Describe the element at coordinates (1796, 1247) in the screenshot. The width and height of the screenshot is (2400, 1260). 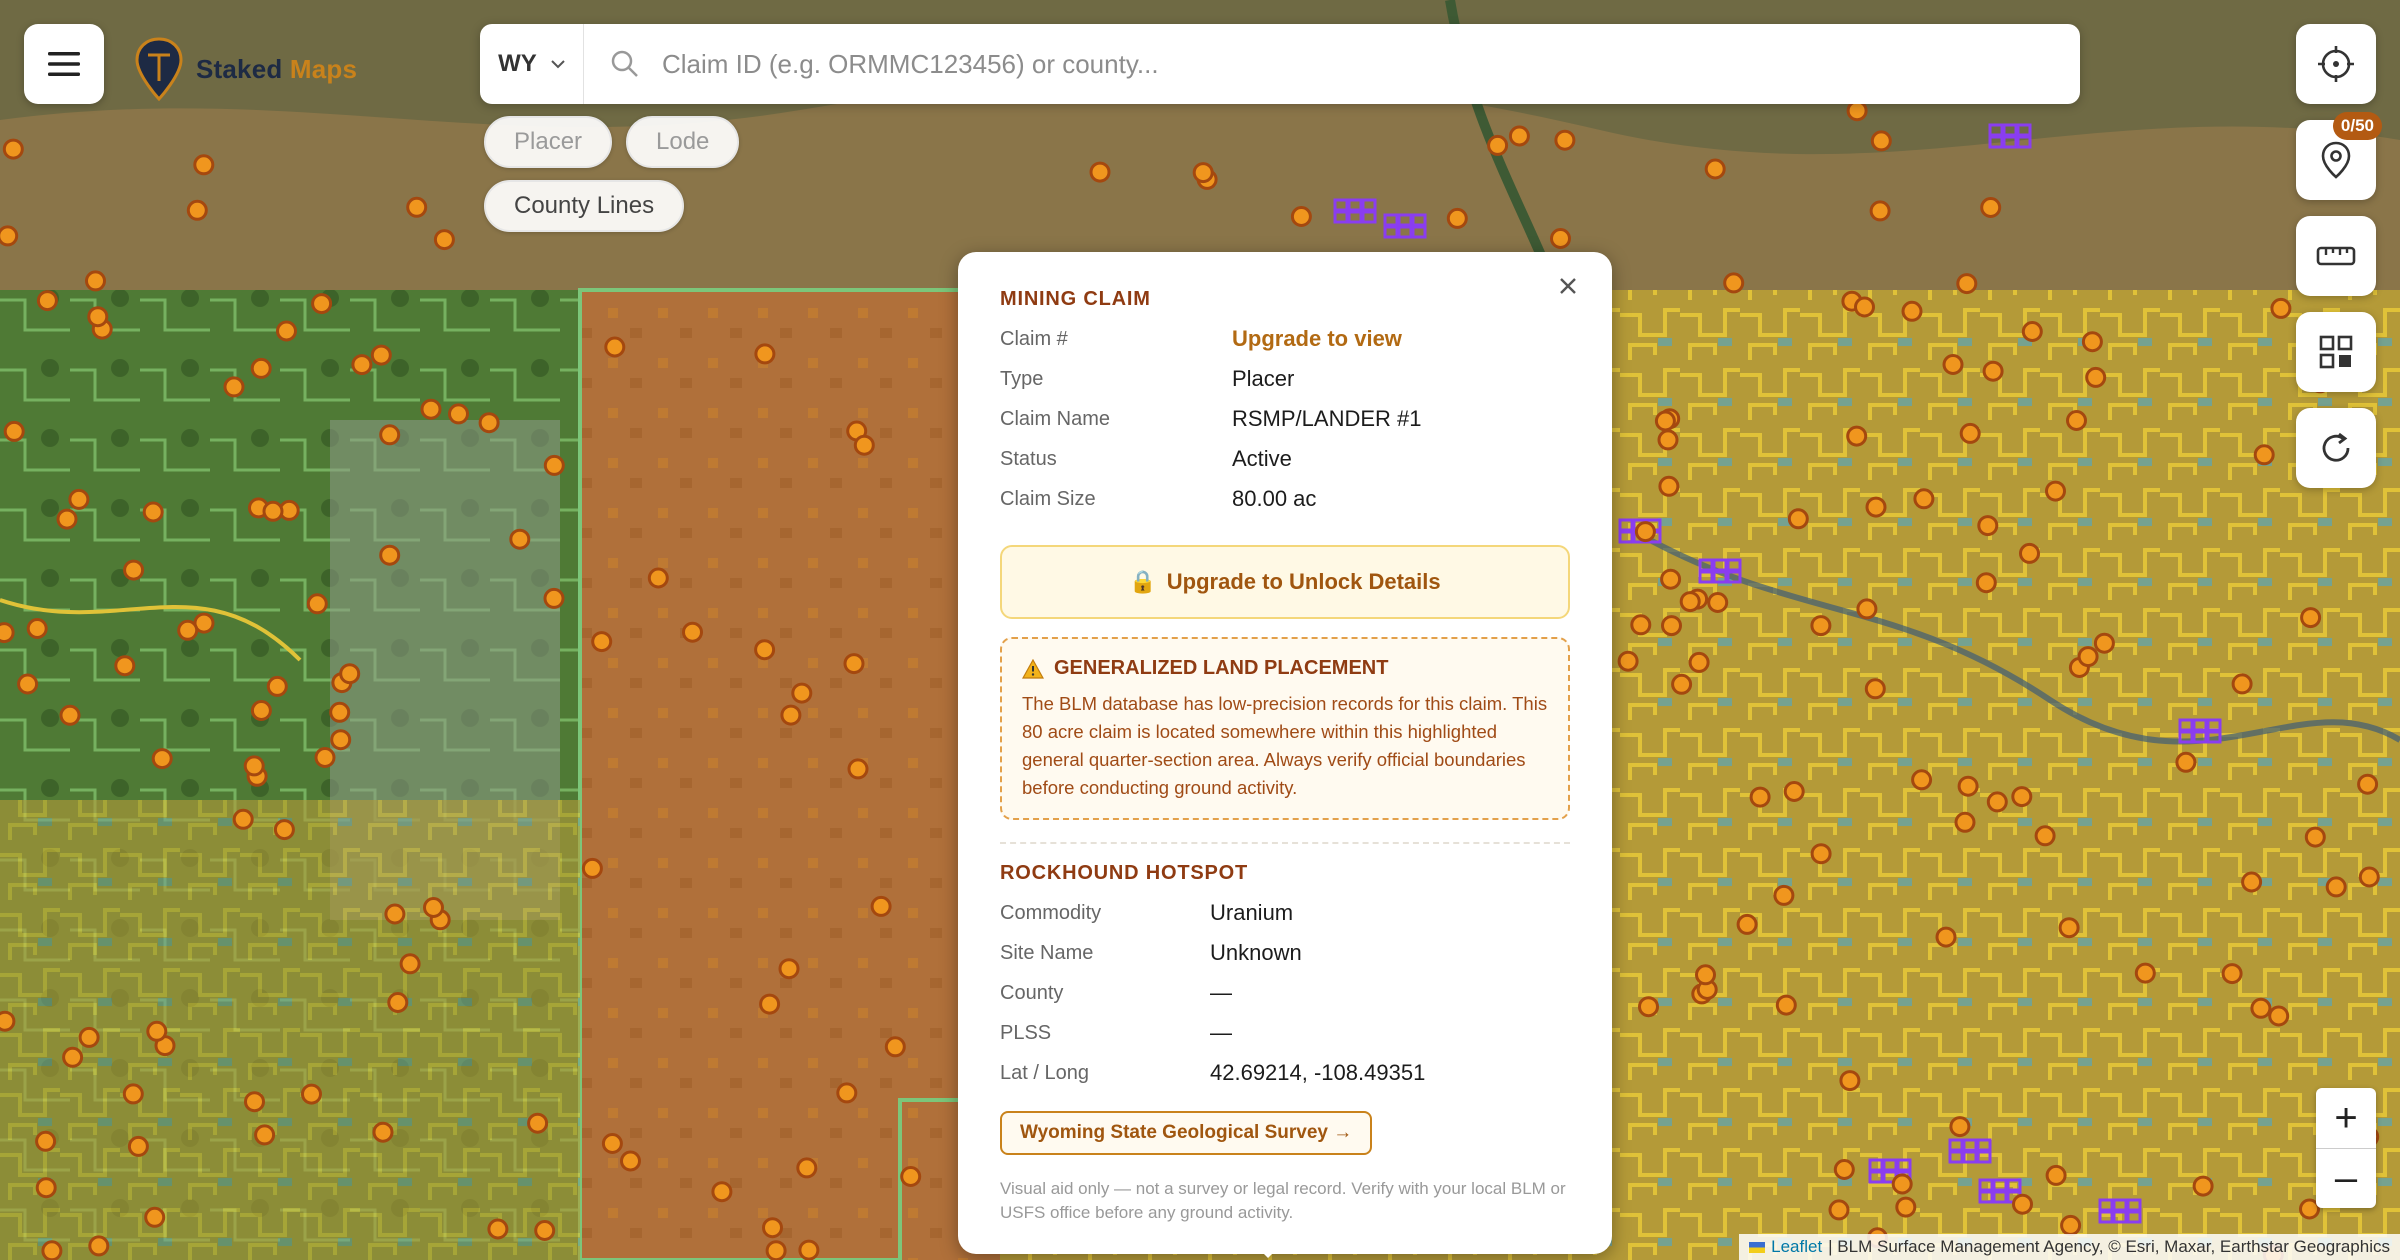
I see `leaflet-link: Leaflet` at that location.